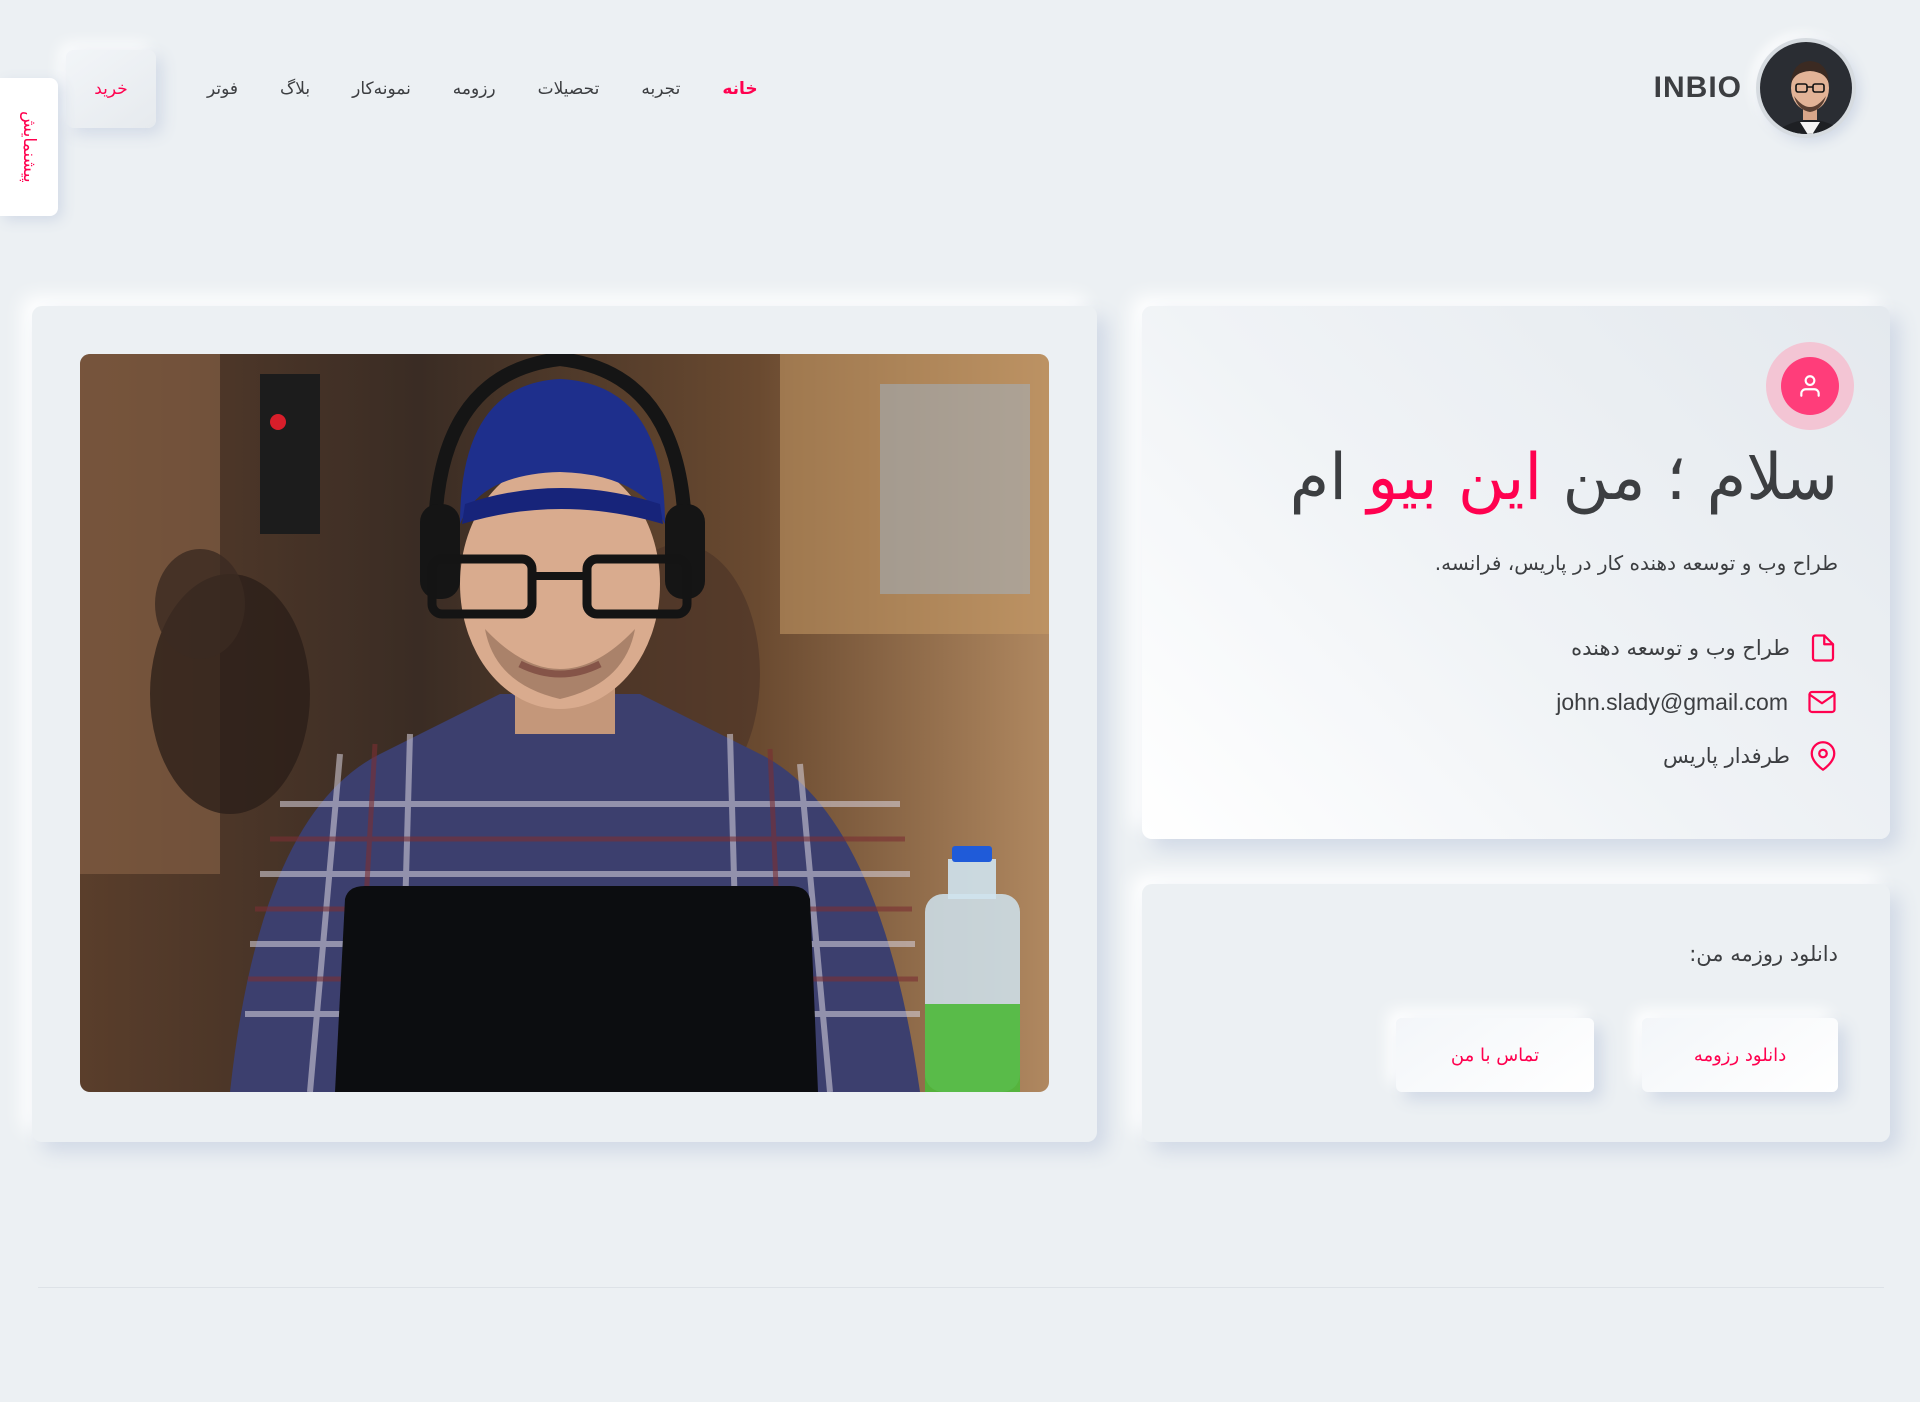 This screenshot has width=1920, height=1402. What do you see at coordinates (1672, 701) in the screenshot?
I see `detail-email-text: john.slady@gmail.com` at bounding box center [1672, 701].